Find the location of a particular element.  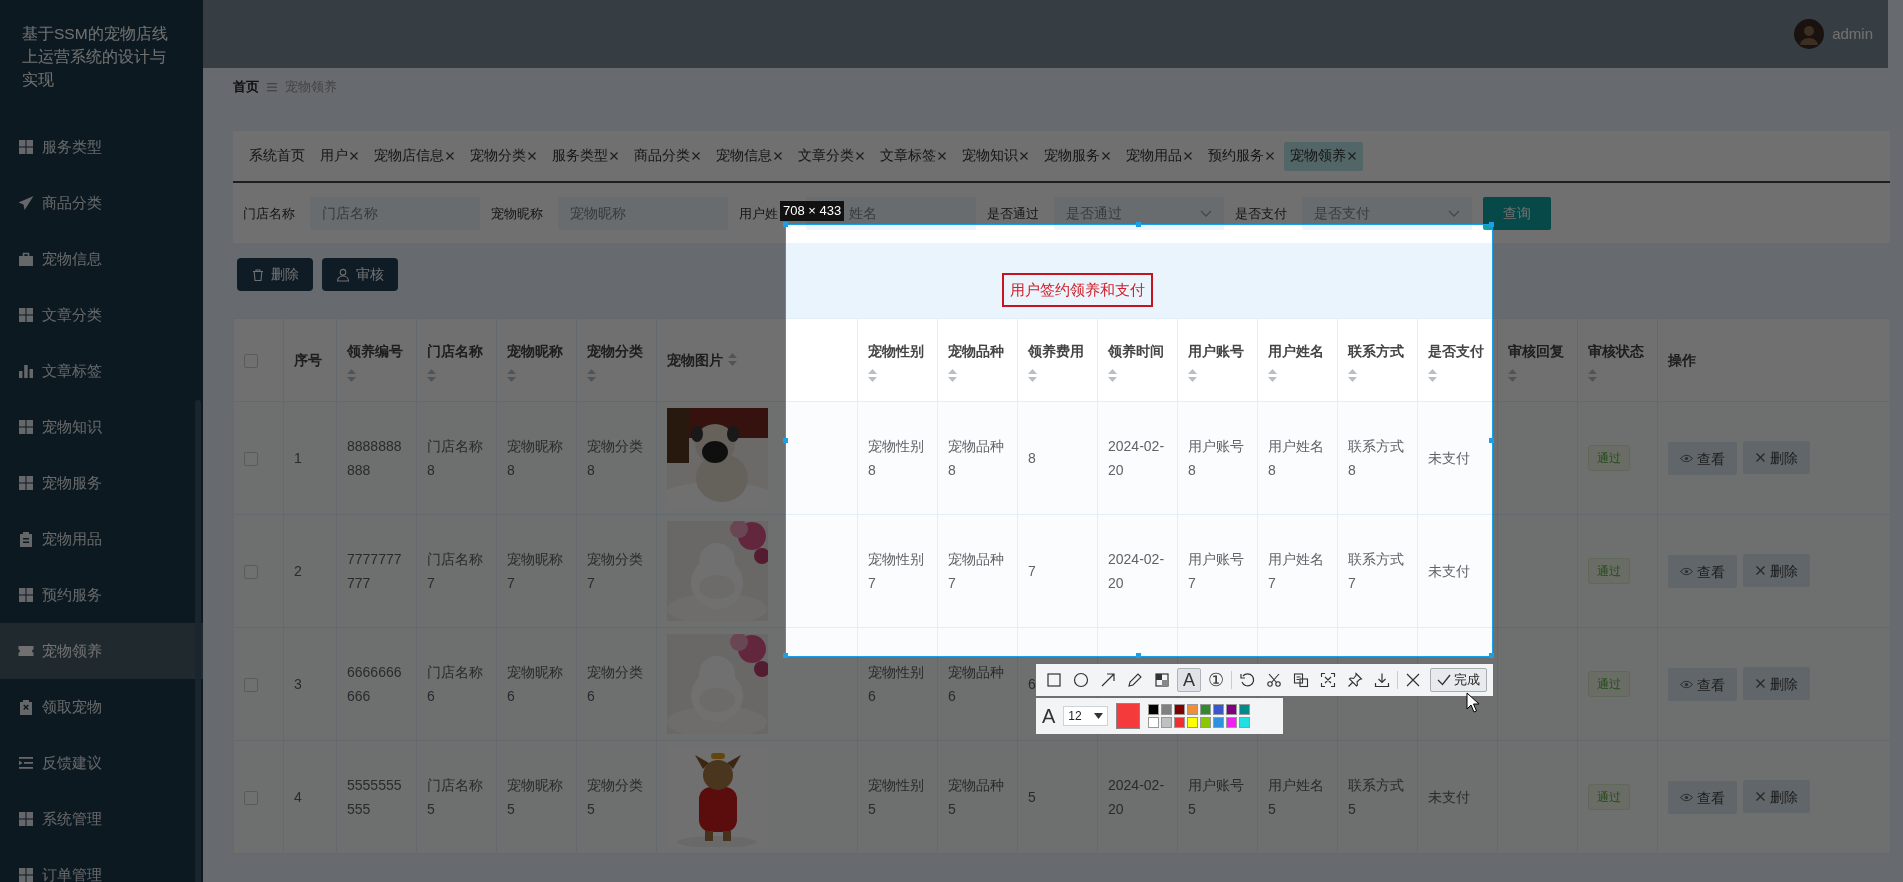

tab: 宠物领养 is located at coordinates (1323, 156).